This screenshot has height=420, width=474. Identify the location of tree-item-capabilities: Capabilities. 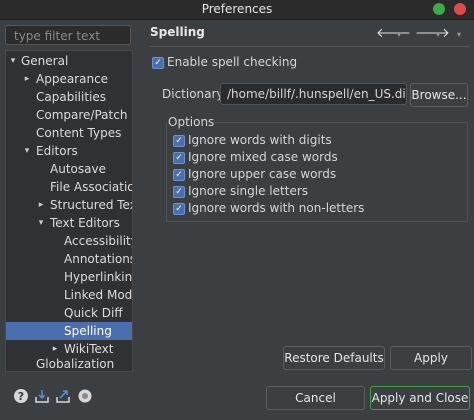
(69, 97).